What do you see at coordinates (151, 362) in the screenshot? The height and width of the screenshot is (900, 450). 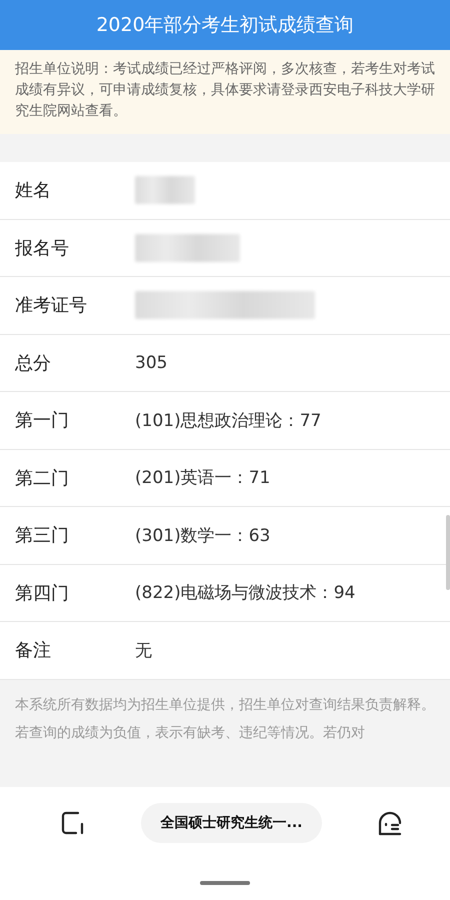 I see `field-value: 305` at bounding box center [151, 362].